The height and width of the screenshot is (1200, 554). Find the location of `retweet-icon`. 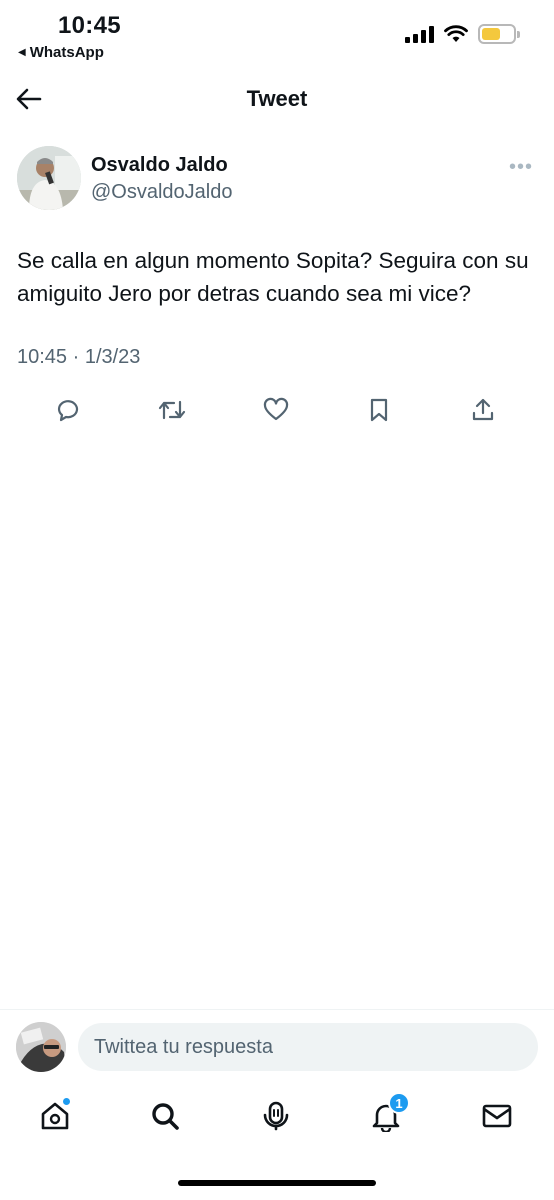

retweet-icon is located at coordinates (172, 410).